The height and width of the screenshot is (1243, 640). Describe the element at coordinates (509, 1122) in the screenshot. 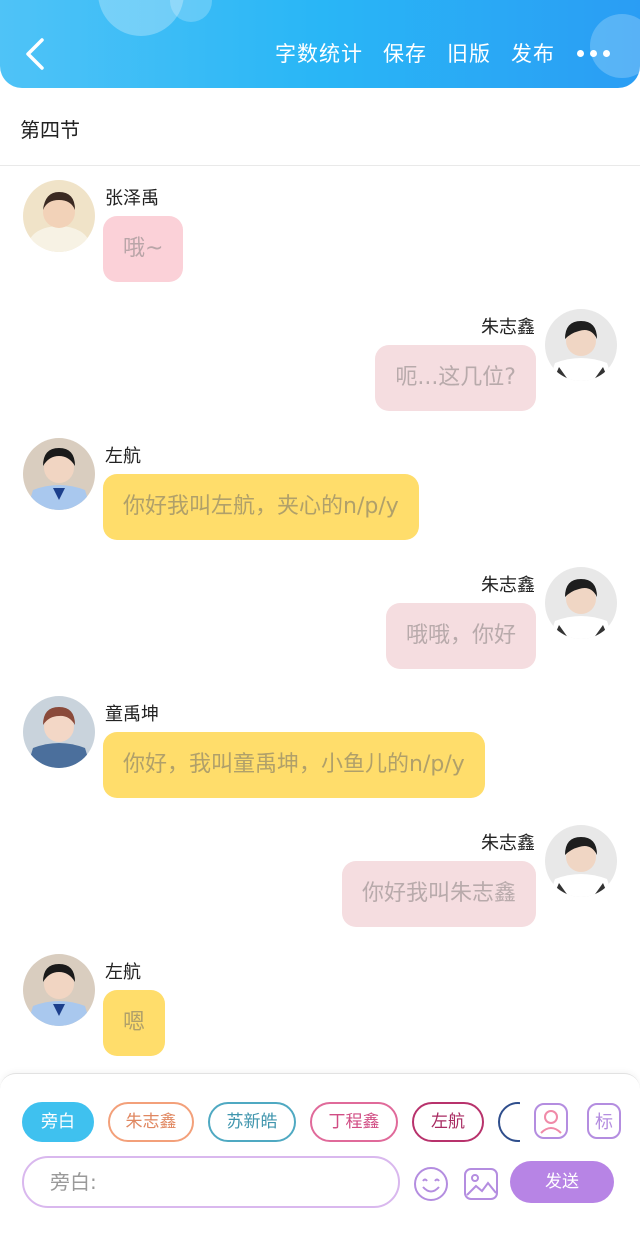

I see `role-chip` at that location.